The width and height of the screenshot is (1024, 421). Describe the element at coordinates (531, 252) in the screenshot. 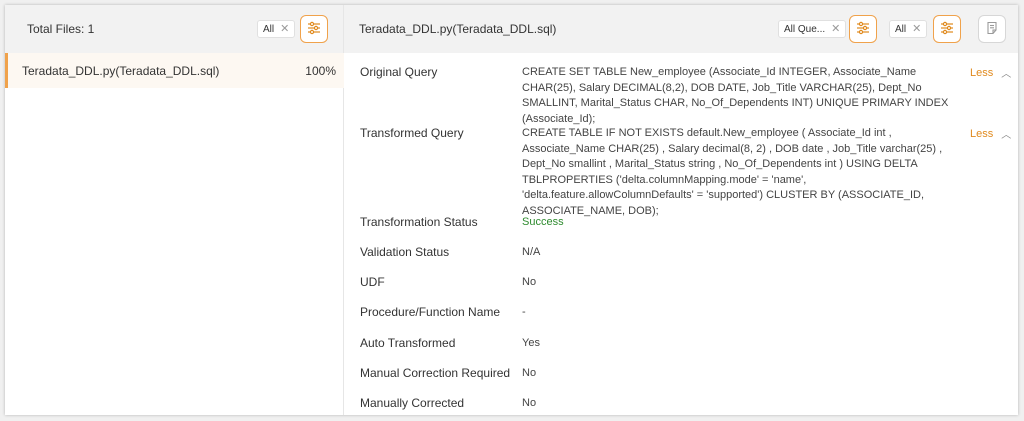

I see `row-value: N/A` at that location.